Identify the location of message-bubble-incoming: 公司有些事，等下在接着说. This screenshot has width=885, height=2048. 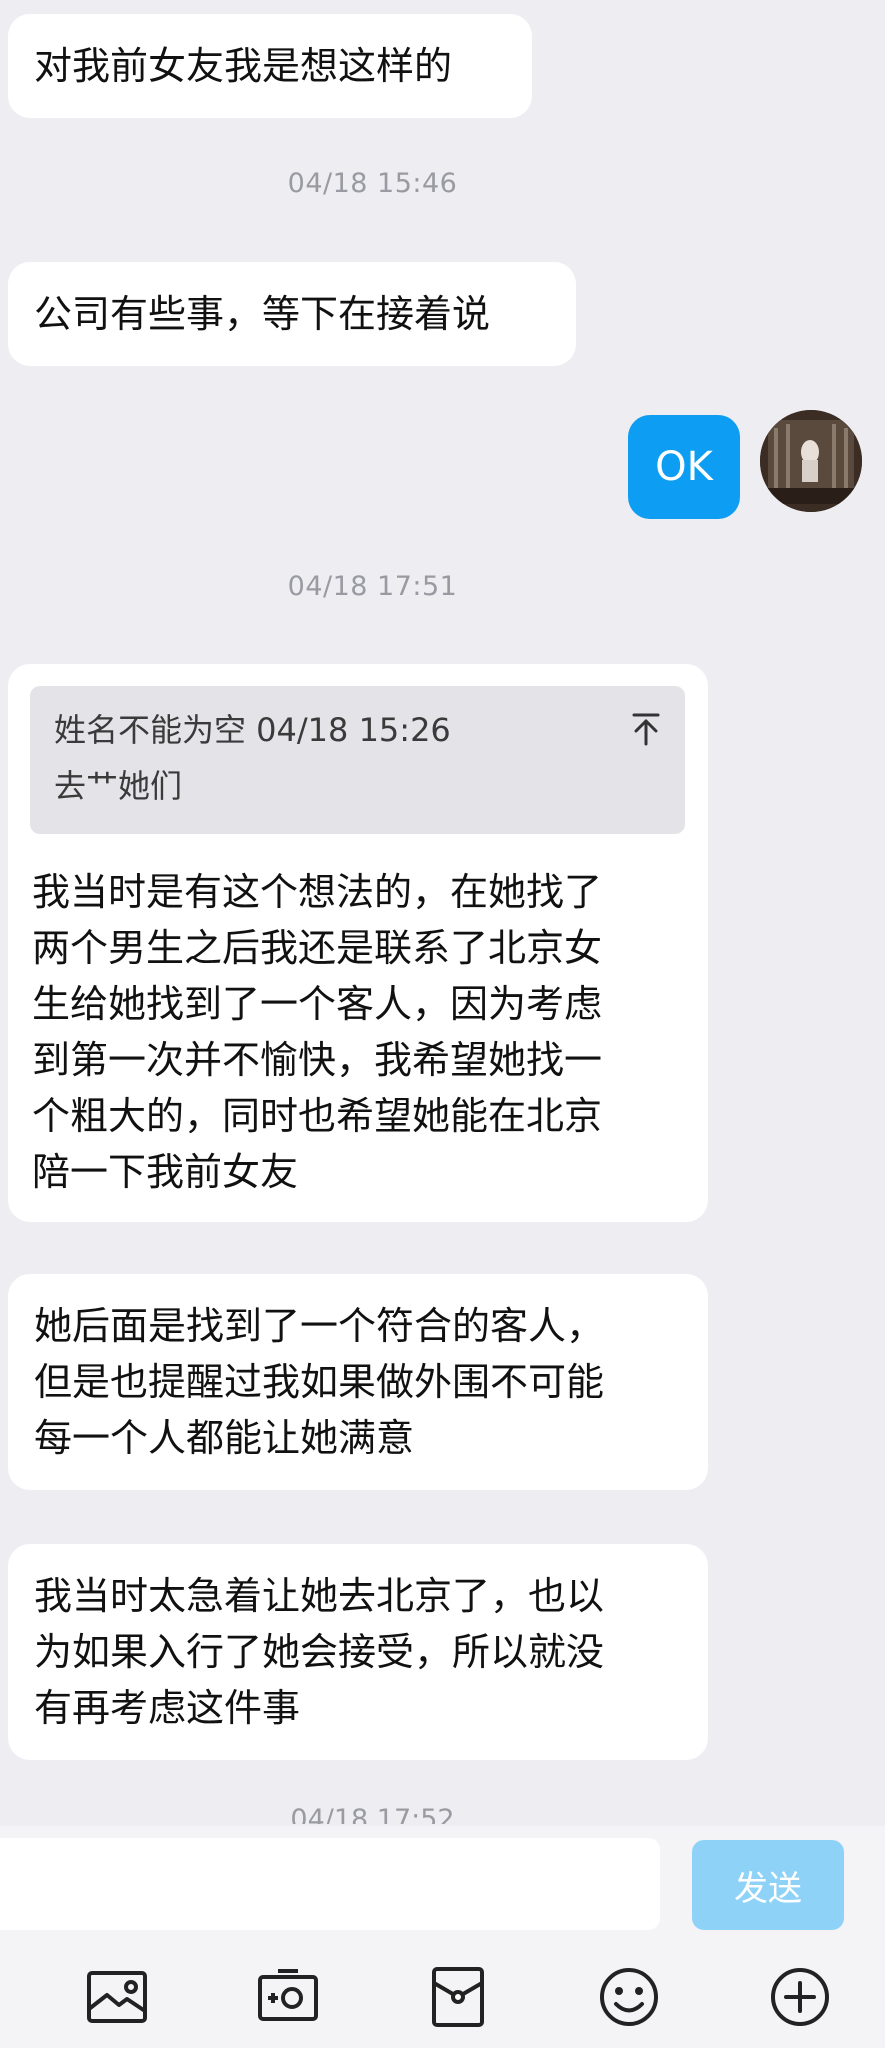
(292, 314).